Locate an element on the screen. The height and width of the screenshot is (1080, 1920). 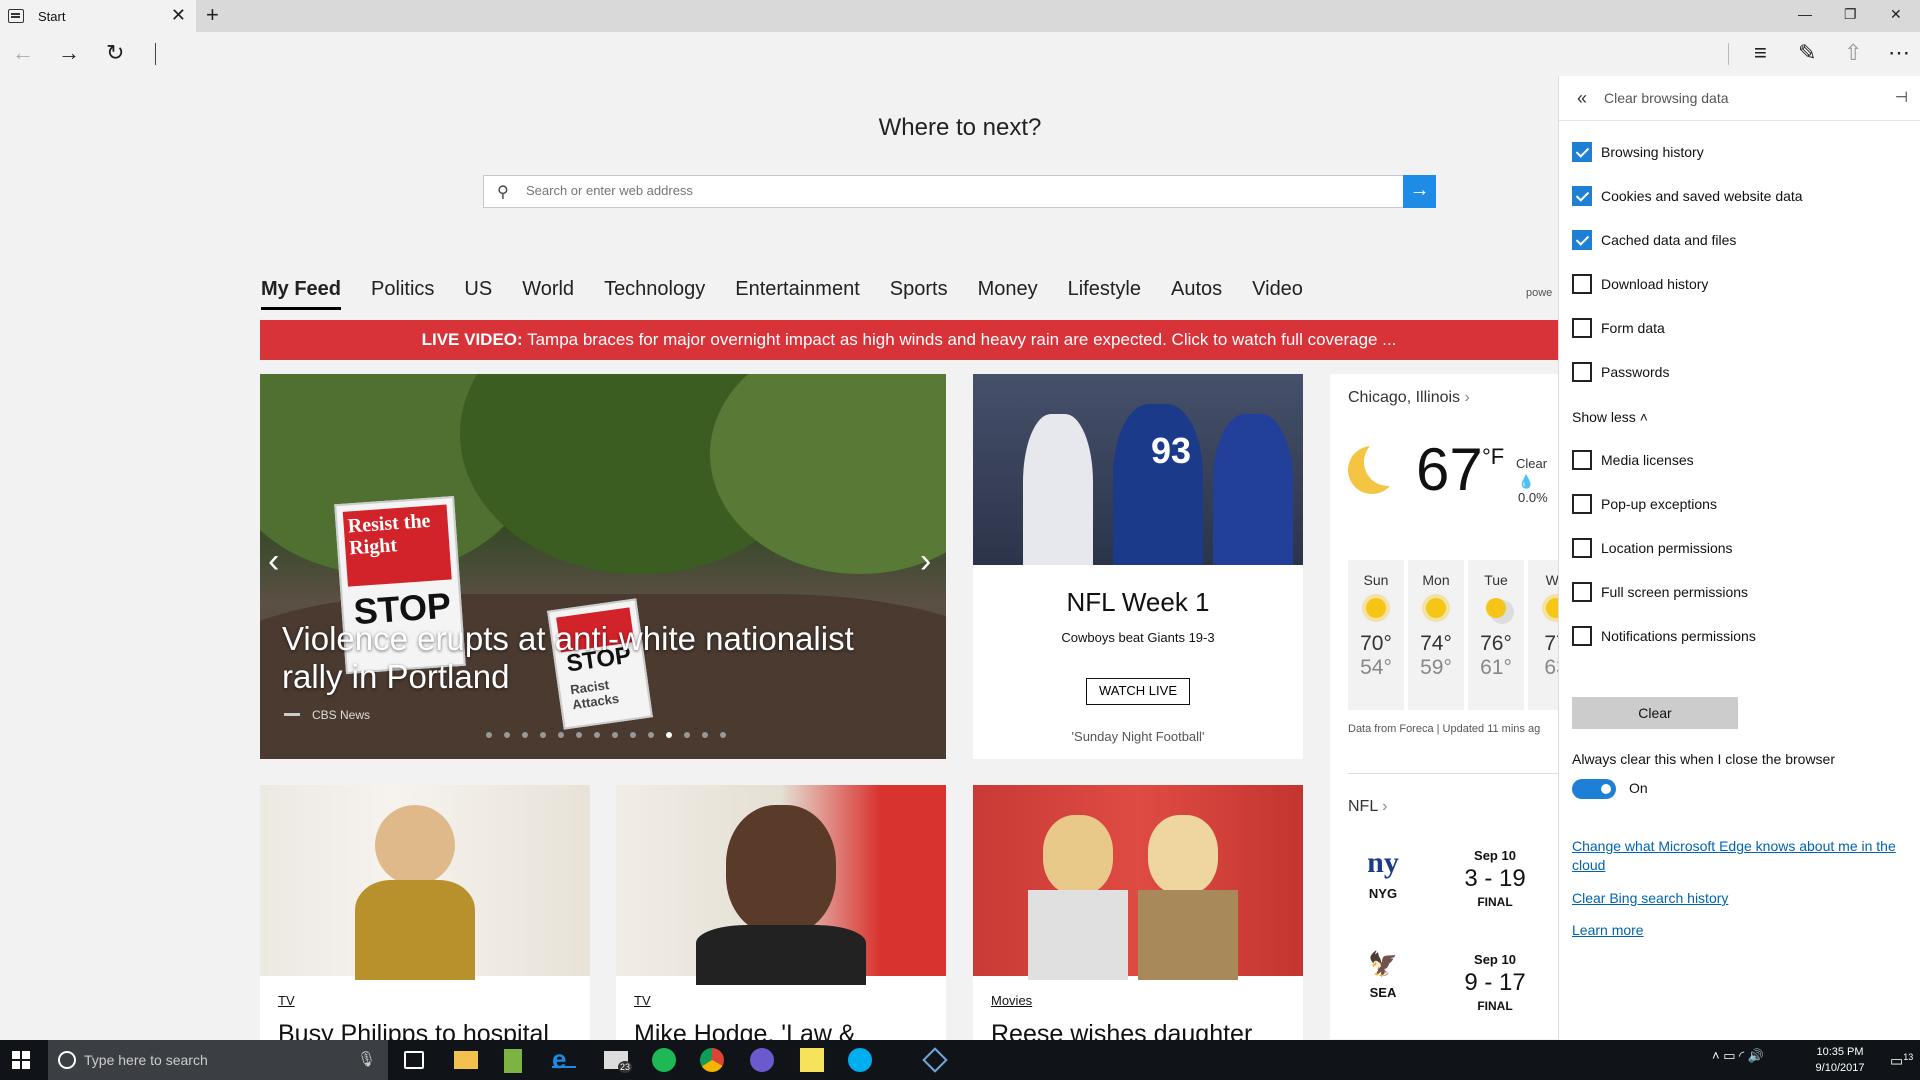
tab-sports: Sports is located at coordinates (919, 295).